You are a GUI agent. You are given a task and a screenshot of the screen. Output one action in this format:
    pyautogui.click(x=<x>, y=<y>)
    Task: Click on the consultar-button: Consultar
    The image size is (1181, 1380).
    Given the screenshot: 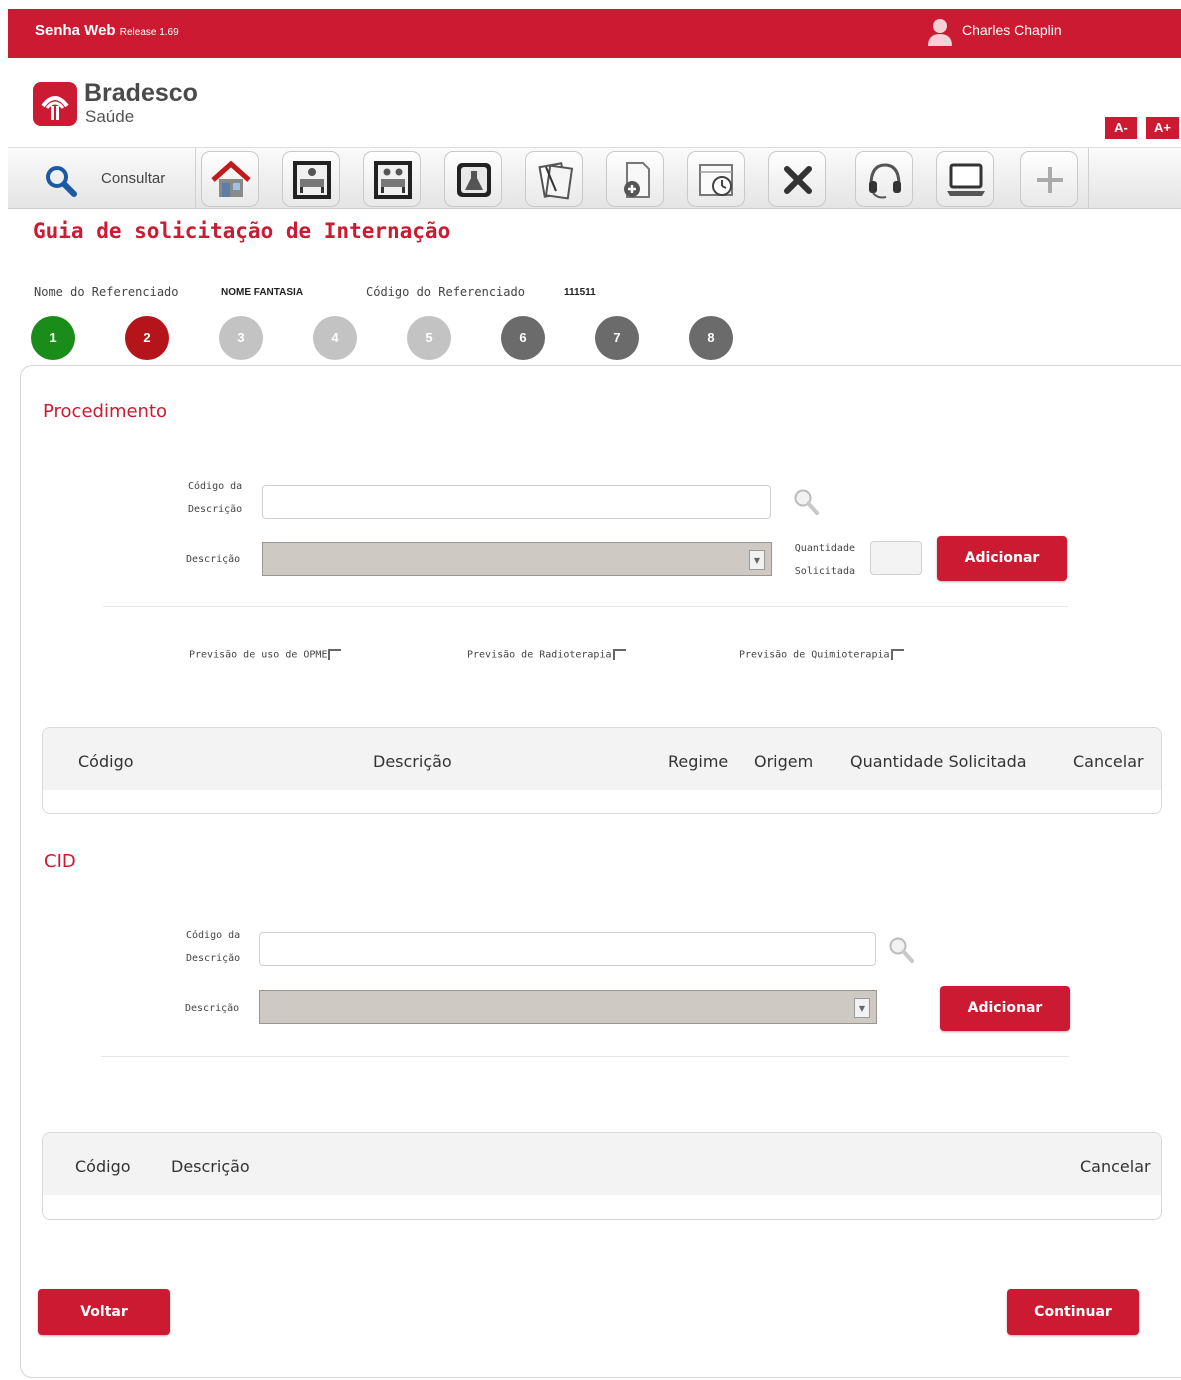 What is the action you would take?
    pyautogui.click(x=106, y=178)
    